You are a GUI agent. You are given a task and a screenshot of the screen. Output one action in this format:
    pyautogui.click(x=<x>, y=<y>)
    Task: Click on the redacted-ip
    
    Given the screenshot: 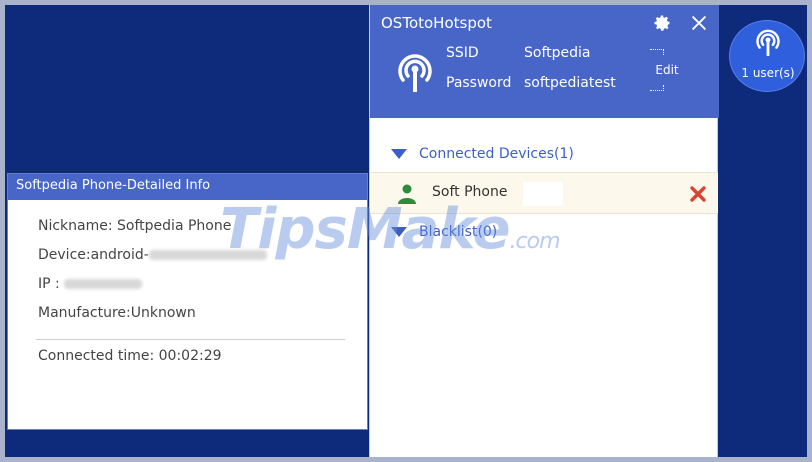 What is the action you would take?
    pyautogui.click(x=103, y=284)
    